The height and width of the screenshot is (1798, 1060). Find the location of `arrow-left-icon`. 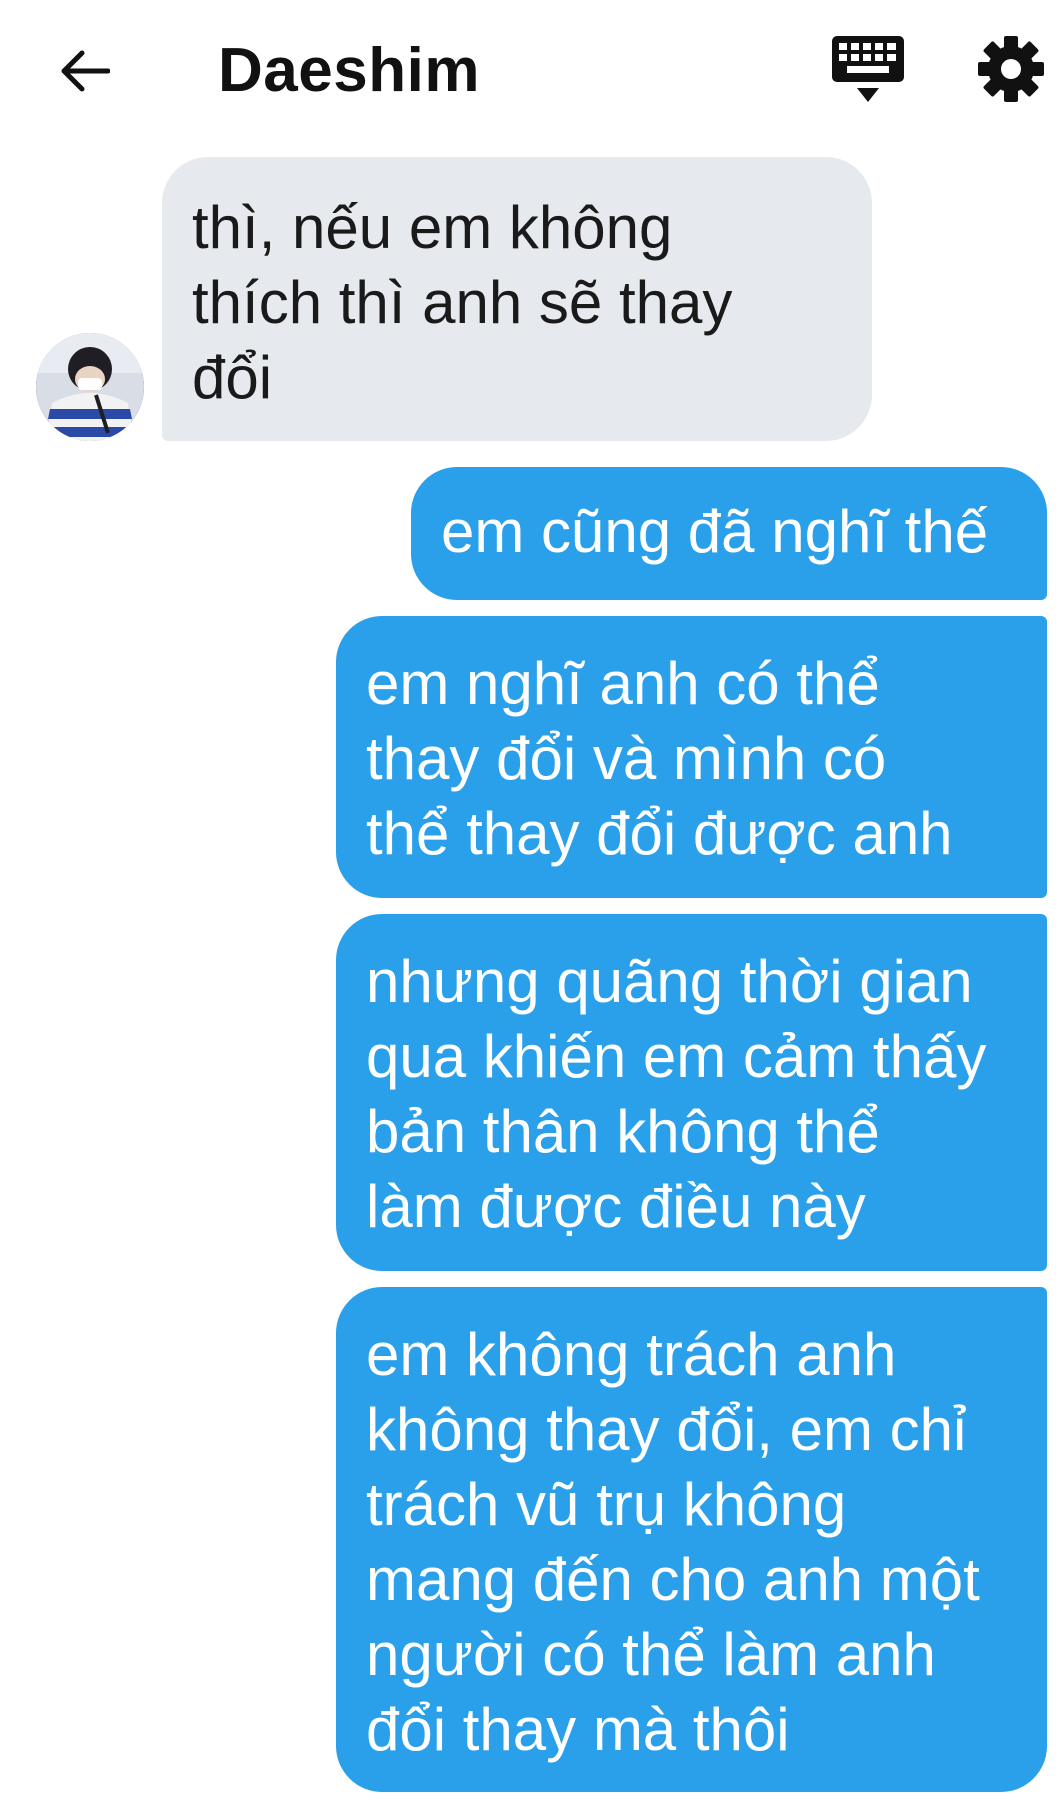

arrow-left-icon is located at coordinates (85, 71).